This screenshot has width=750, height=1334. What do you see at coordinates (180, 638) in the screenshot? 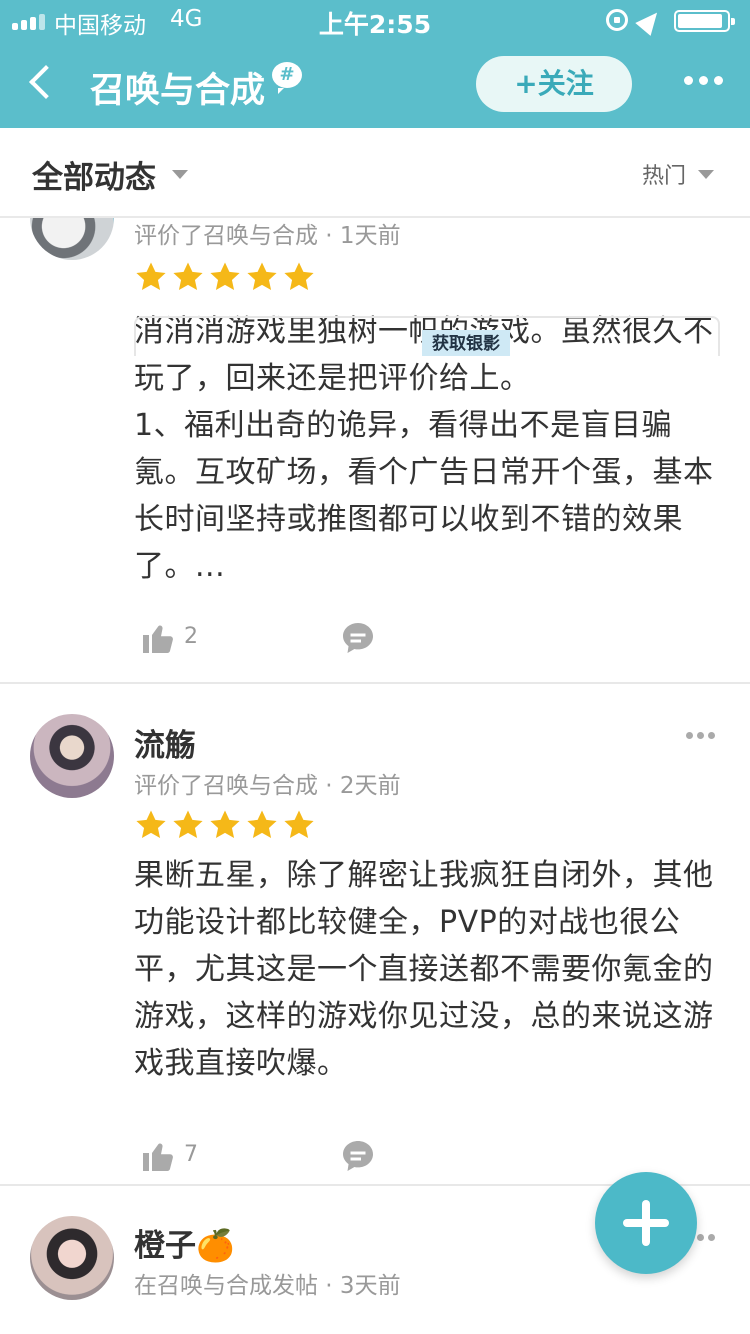
I see `like-button: 2` at bounding box center [180, 638].